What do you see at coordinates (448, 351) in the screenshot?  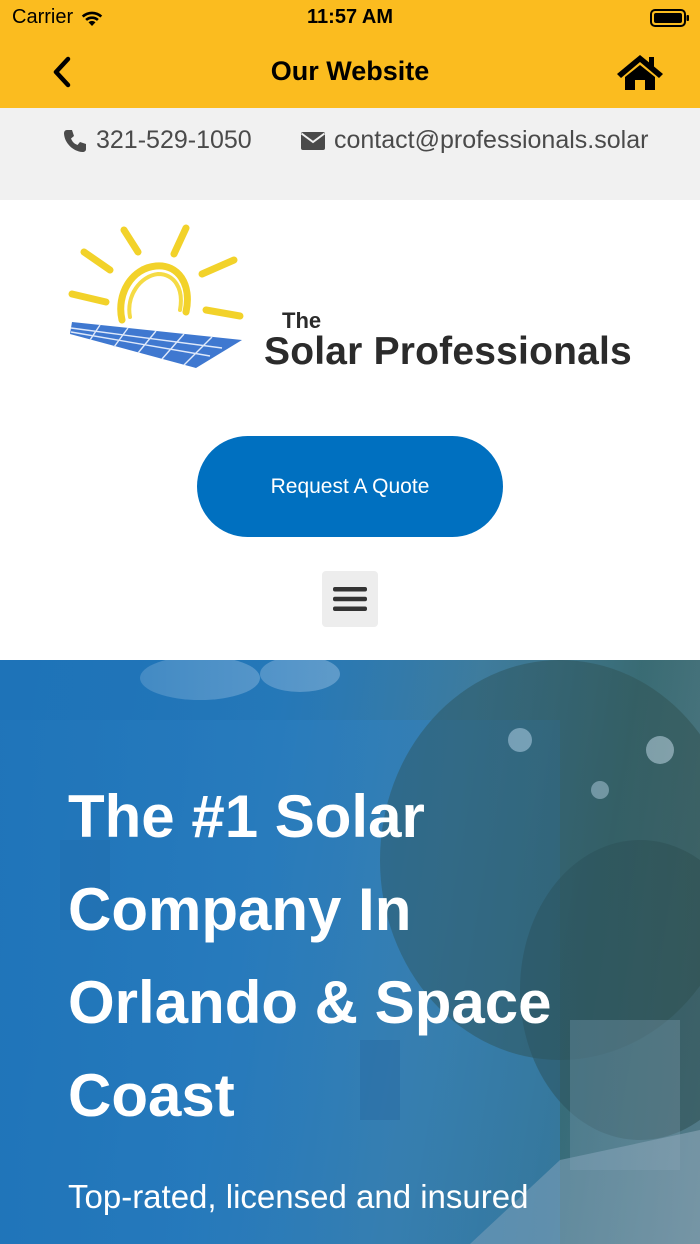 I see `logo-text-name: Solar Professionals` at bounding box center [448, 351].